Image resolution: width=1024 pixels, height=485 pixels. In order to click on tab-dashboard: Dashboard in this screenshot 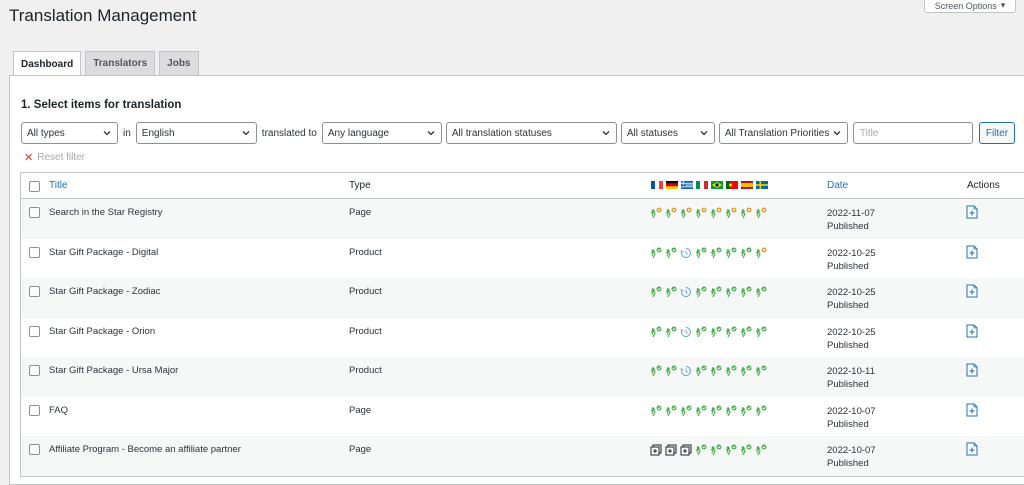, I will do `click(47, 63)`.